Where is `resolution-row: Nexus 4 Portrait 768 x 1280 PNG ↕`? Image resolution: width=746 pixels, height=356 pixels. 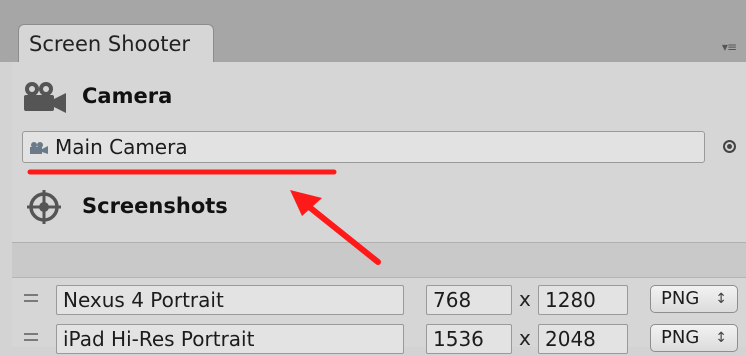
resolution-row: Nexus 4 Portrait 768 x 1280 PNG ↕ is located at coordinates (379, 300).